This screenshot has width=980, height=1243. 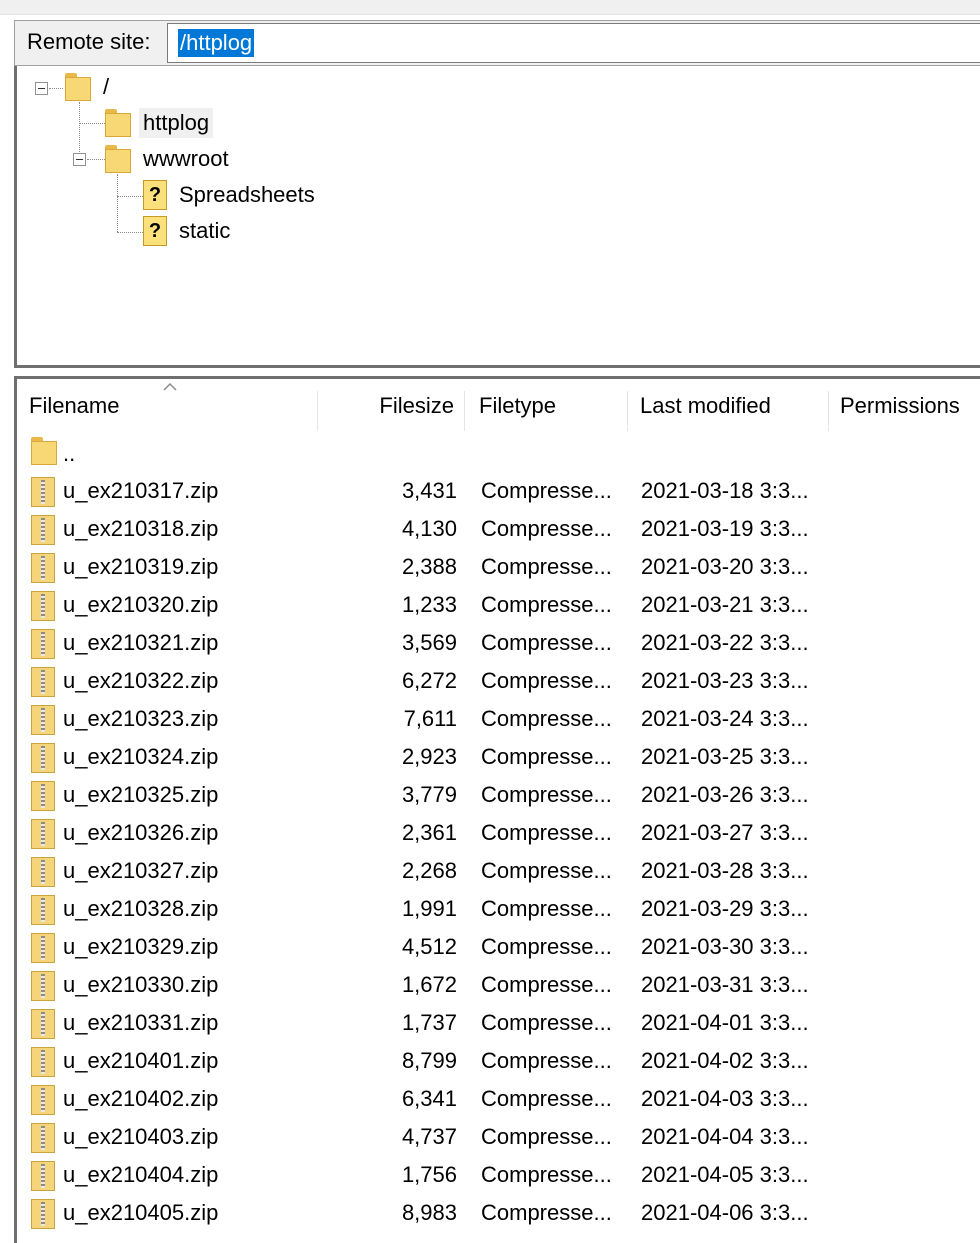 What do you see at coordinates (490, 7) in the screenshot?
I see `top-toolbar-strip` at bounding box center [490, 7].